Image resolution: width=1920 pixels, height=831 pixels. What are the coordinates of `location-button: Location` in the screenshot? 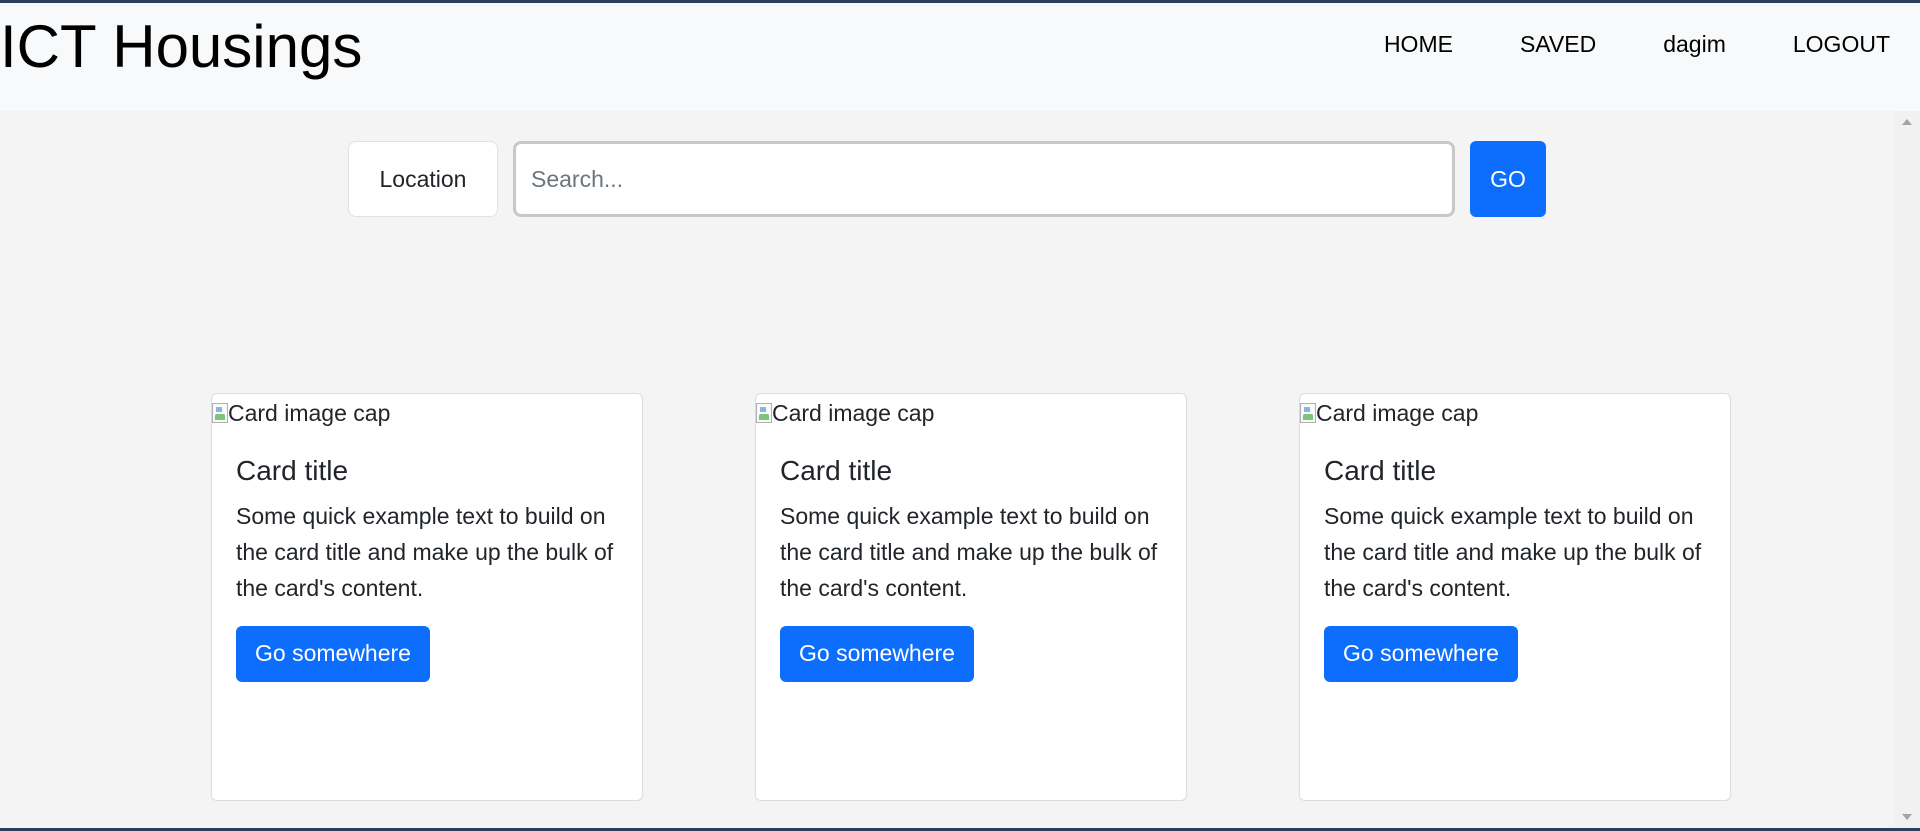 It's located at (423, 179).